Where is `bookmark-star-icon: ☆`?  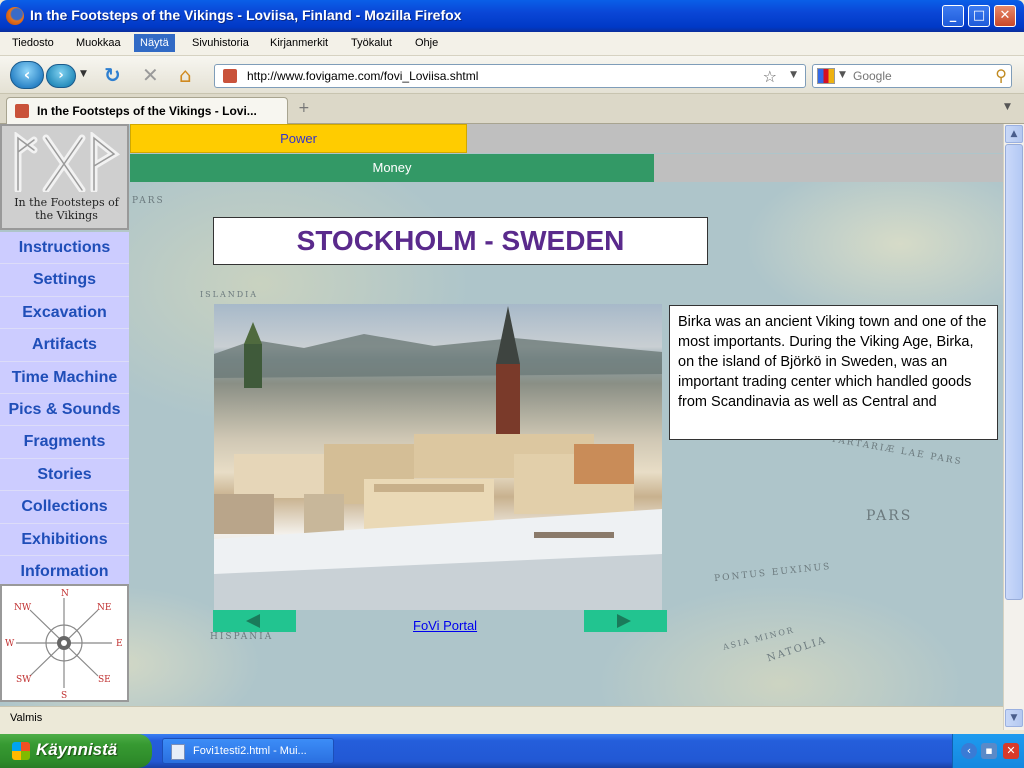 bookmark-star-icon: ☆ is located at coordinates (770, 76).